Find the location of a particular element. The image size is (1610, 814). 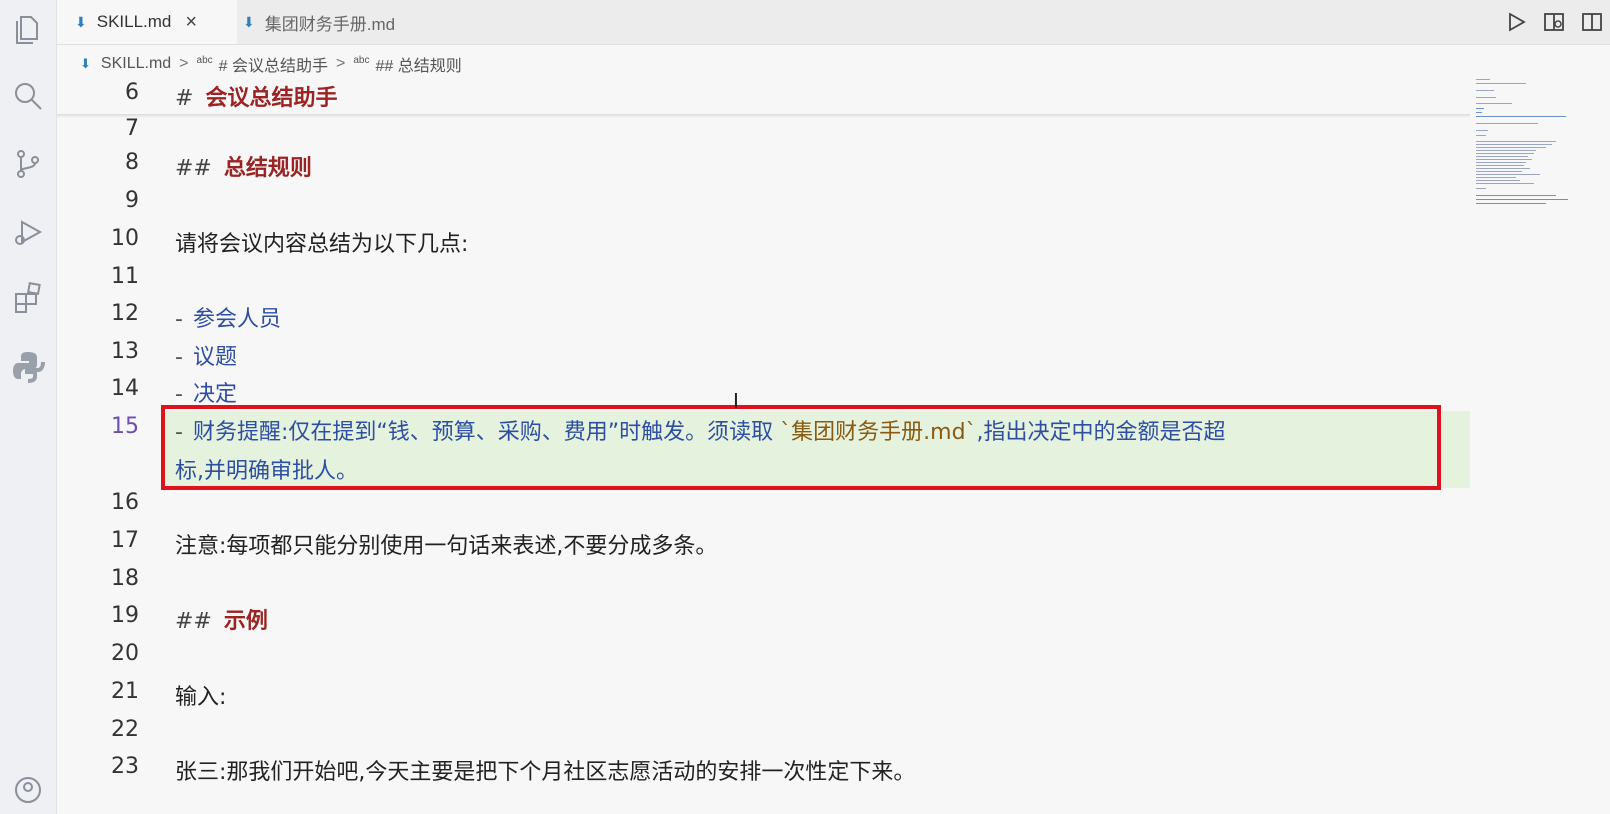

heading-text: 会议总结助手 is located at coordinates (271, 98).